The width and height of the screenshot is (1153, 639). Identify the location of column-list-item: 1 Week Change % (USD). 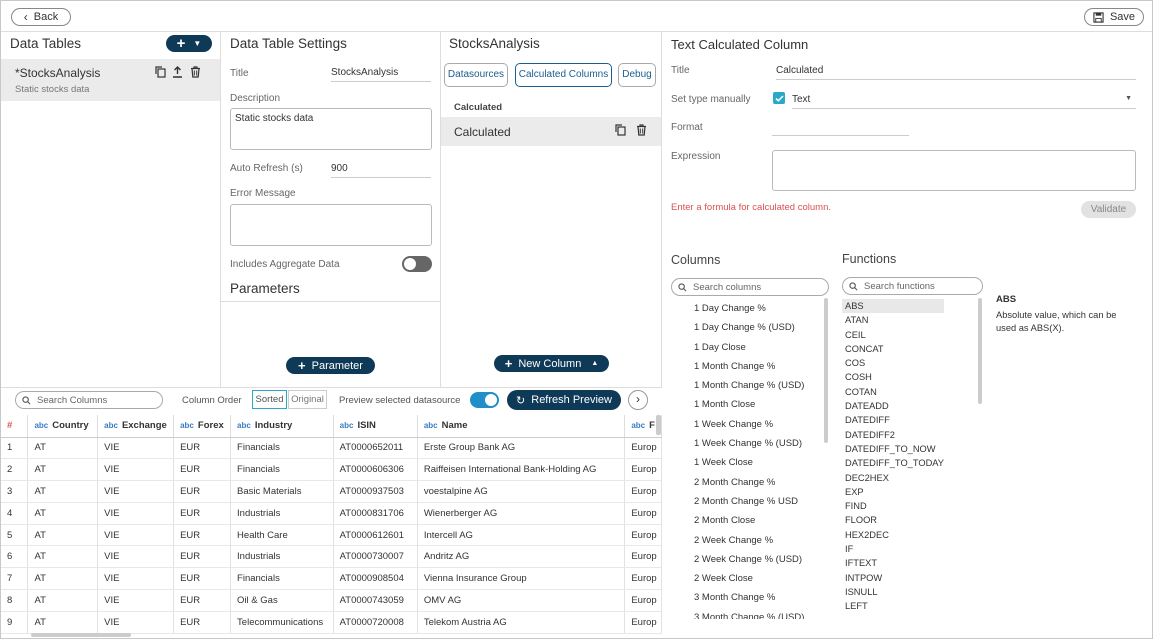
(759, 443).